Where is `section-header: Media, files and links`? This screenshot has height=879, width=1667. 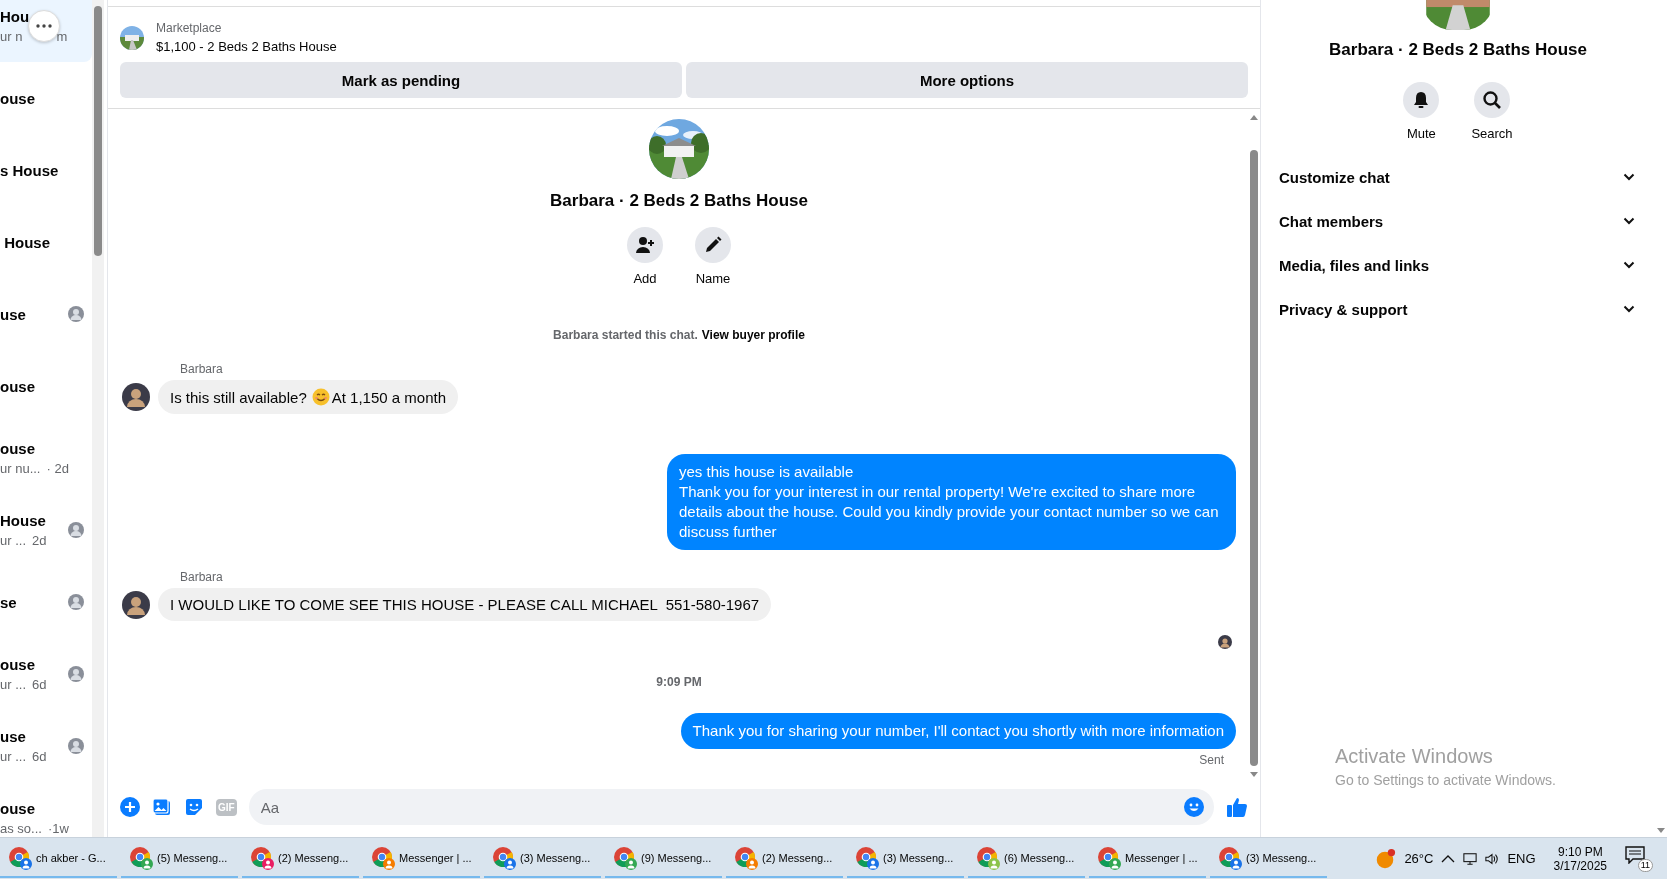
section-header: Media, files and links is located at coordinates (1457, 265).